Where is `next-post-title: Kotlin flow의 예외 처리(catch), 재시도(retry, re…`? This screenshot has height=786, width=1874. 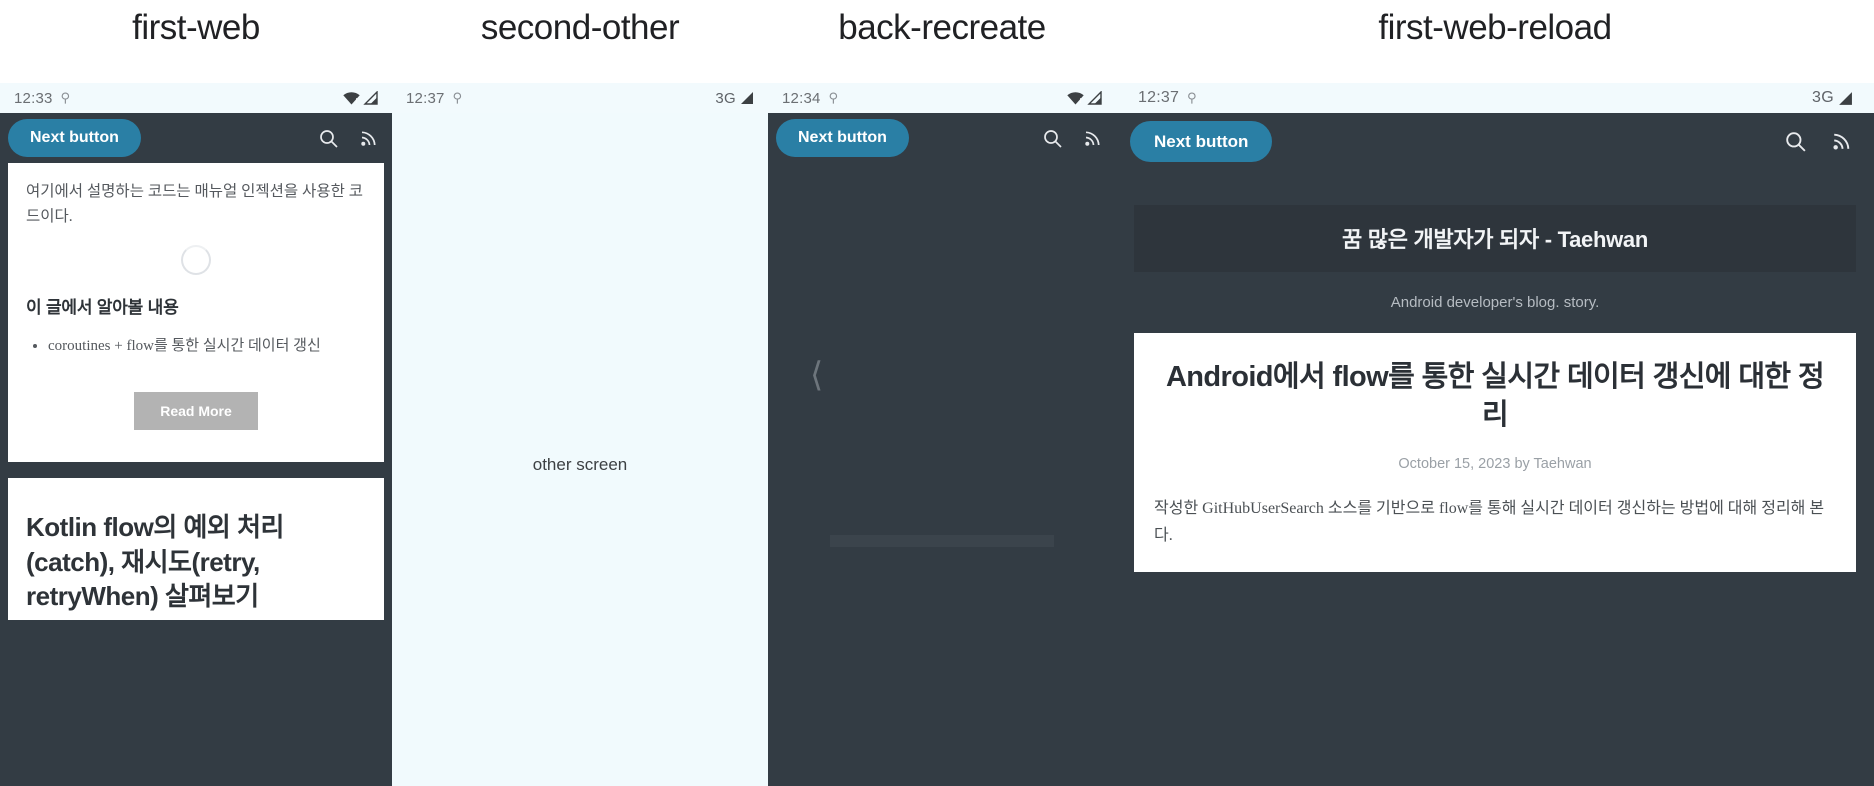
next-post-title: Kotlin flow의 예외 처리(catch), 재시도(retry, re… is located at coordinates (155, 562).